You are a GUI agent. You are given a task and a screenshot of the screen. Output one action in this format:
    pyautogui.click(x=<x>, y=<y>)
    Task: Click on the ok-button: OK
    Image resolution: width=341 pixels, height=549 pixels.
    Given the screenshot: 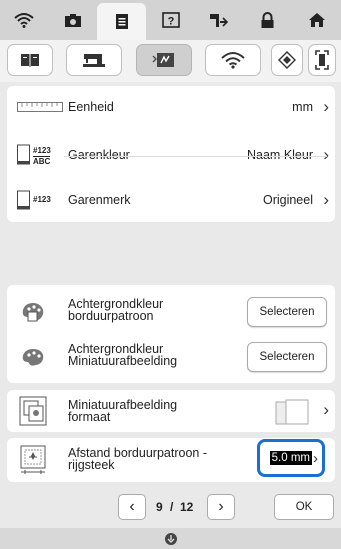 What is the action you would take?
    pyautogui.click(x=304, y=507)
    